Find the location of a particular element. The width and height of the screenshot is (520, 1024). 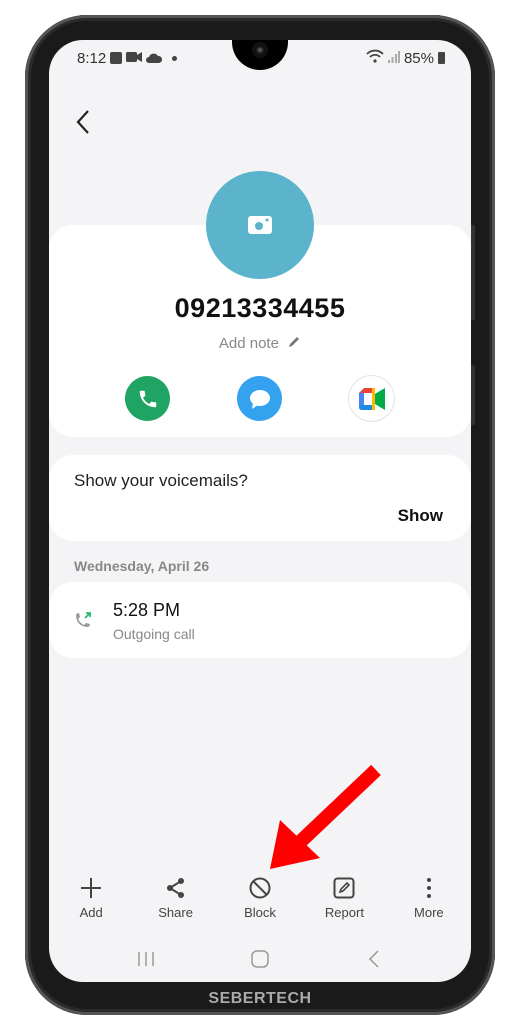

video-icon is located at coordinates (134, 58).